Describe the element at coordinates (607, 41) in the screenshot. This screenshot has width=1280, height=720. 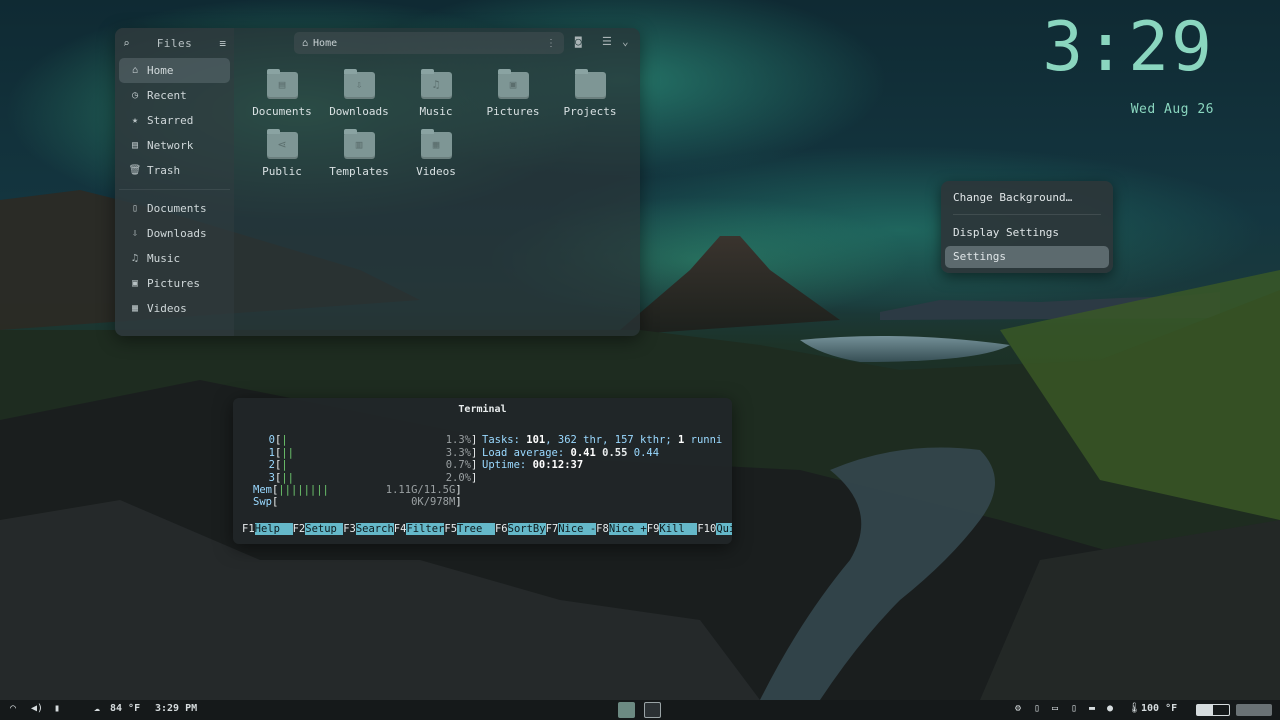
I see `view-list-icon: ☰` at that location.